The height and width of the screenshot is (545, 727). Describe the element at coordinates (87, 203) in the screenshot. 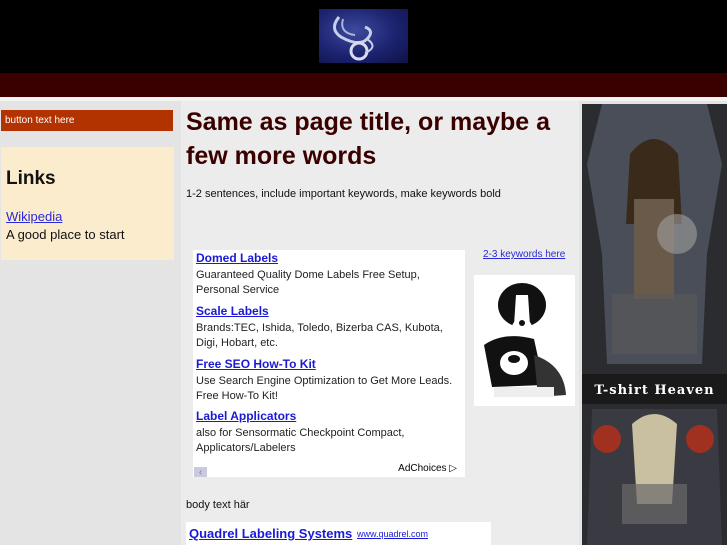

I see `links-box: Links Wikipedia A good place to start` at that location.